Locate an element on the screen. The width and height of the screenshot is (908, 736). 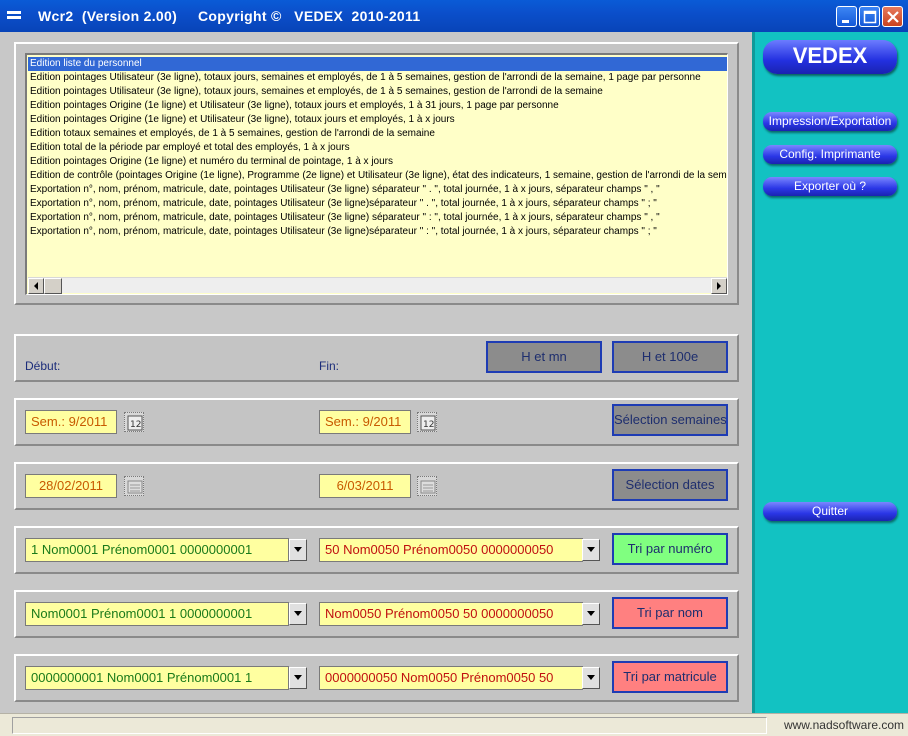
start-employee-by-matricule: 0000000001 Nom0001 Prénom0001 1 is located at coordinates (157, 678).